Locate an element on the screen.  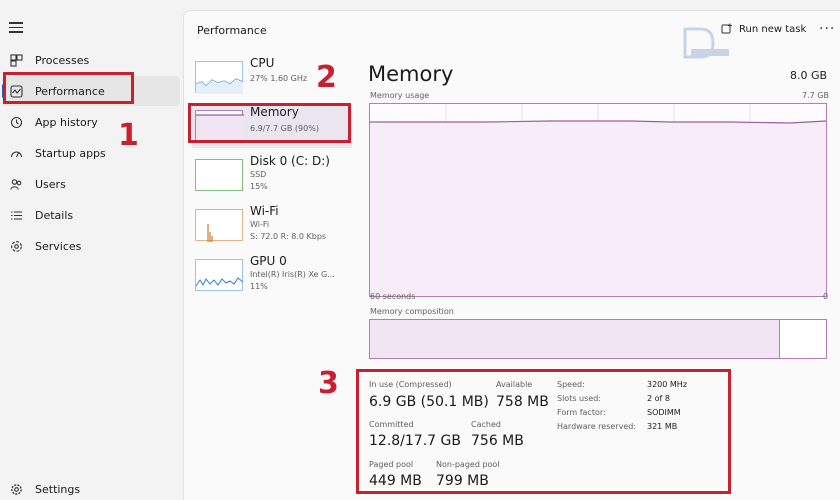
users-icon is located at coordinates (16, 184).